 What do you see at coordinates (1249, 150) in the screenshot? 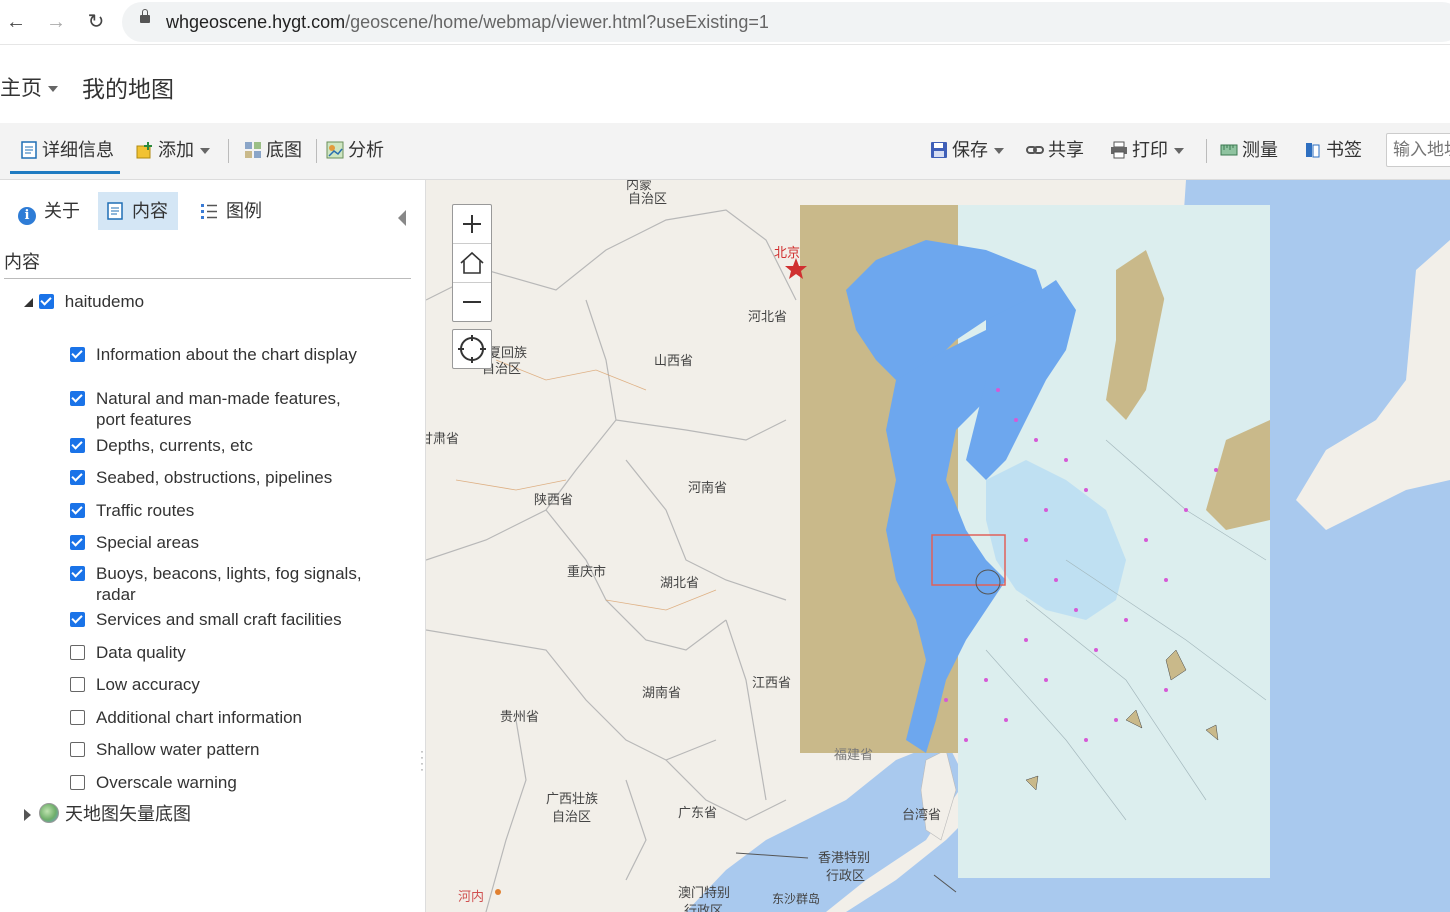
I see `measure-button: 测量` at bounding box center [1249, 150].